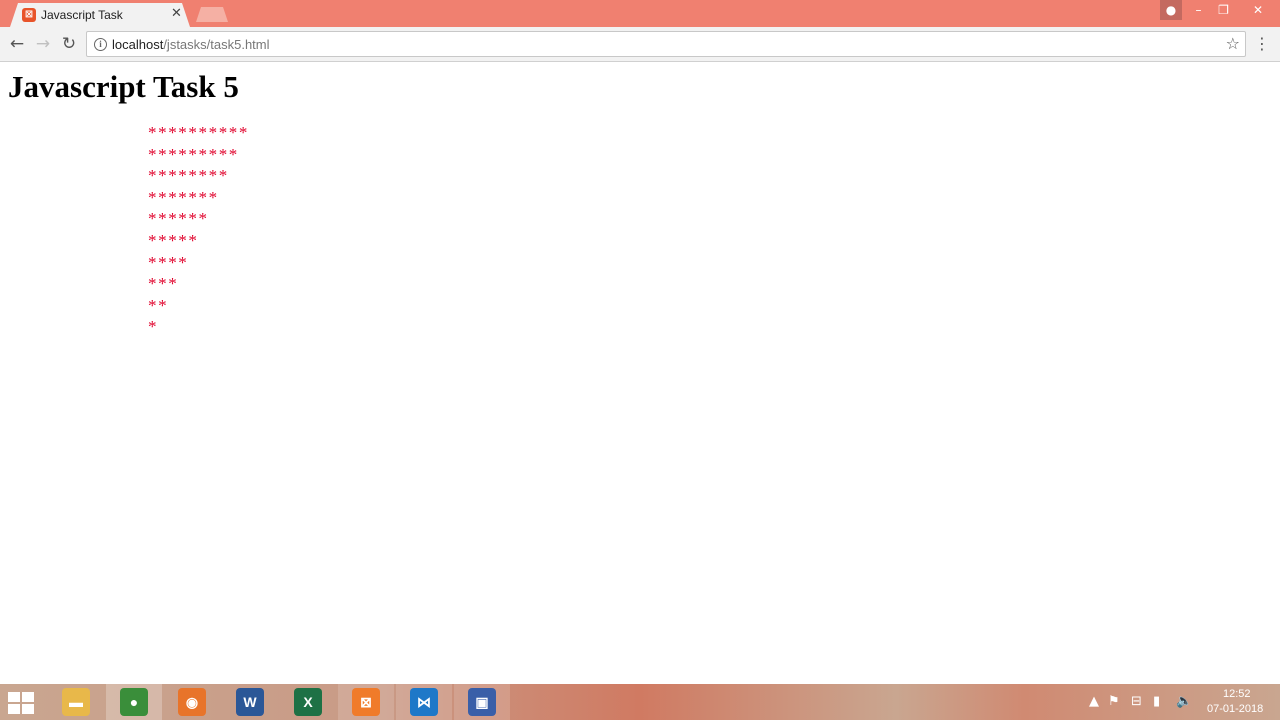 The image size is (1280, 720). What do you see at coordinates (178, 219) in the screenshot?
I see `pattern-row: ******` at bounding box center [178, 219].